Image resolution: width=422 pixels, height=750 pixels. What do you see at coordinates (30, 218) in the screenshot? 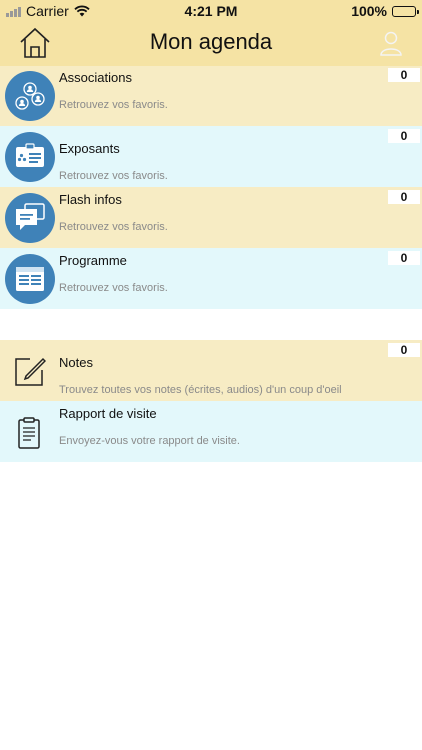
I see `chat-bubbles-icon` at bounding box center [30, 218].